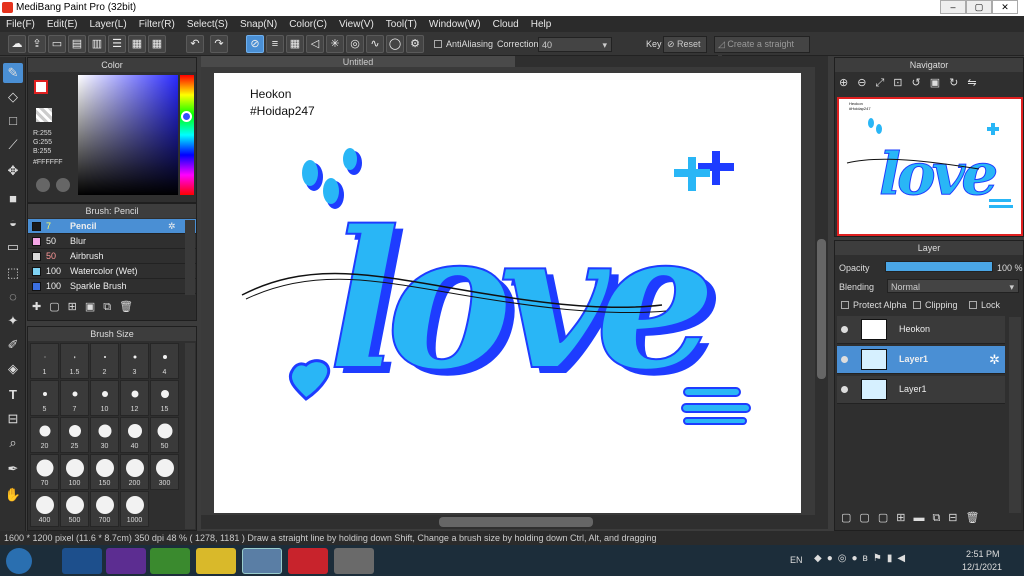 The height and width of the screenshot is (576, 1024). What do you see at coordinates (164, 472) in the screenshot?
I see `brush-size-cell: 300` at bounding box center [164, 472].